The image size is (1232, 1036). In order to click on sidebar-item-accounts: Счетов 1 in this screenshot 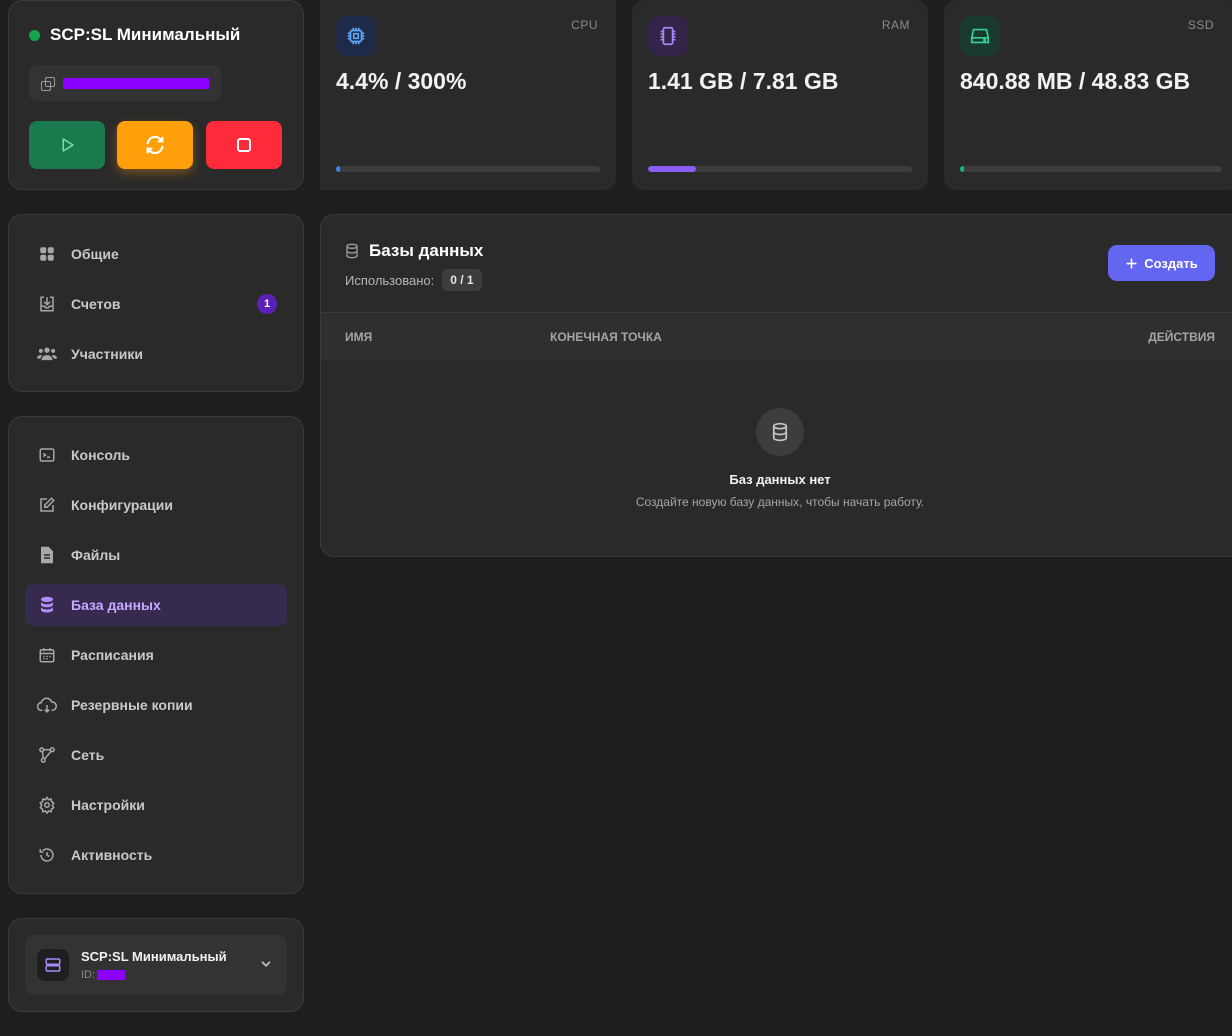, I will do `click(156, 304)`.